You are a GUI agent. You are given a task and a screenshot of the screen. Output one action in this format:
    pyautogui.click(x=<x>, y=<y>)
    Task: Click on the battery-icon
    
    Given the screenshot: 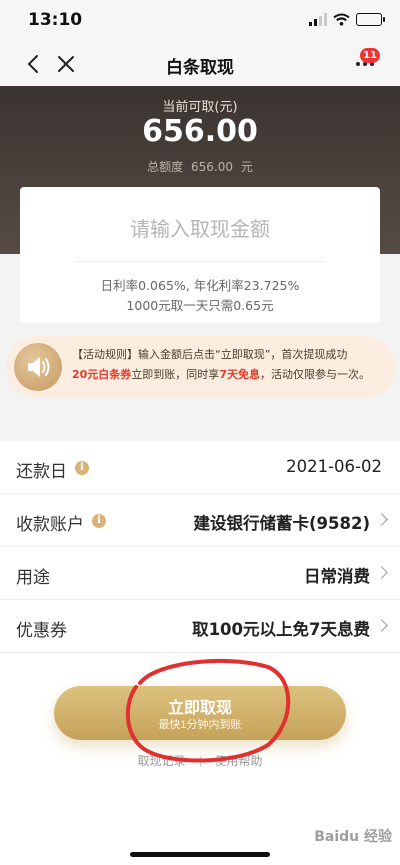 What is the action you would take?
    pyautogui.click(x=370, y=19)
    